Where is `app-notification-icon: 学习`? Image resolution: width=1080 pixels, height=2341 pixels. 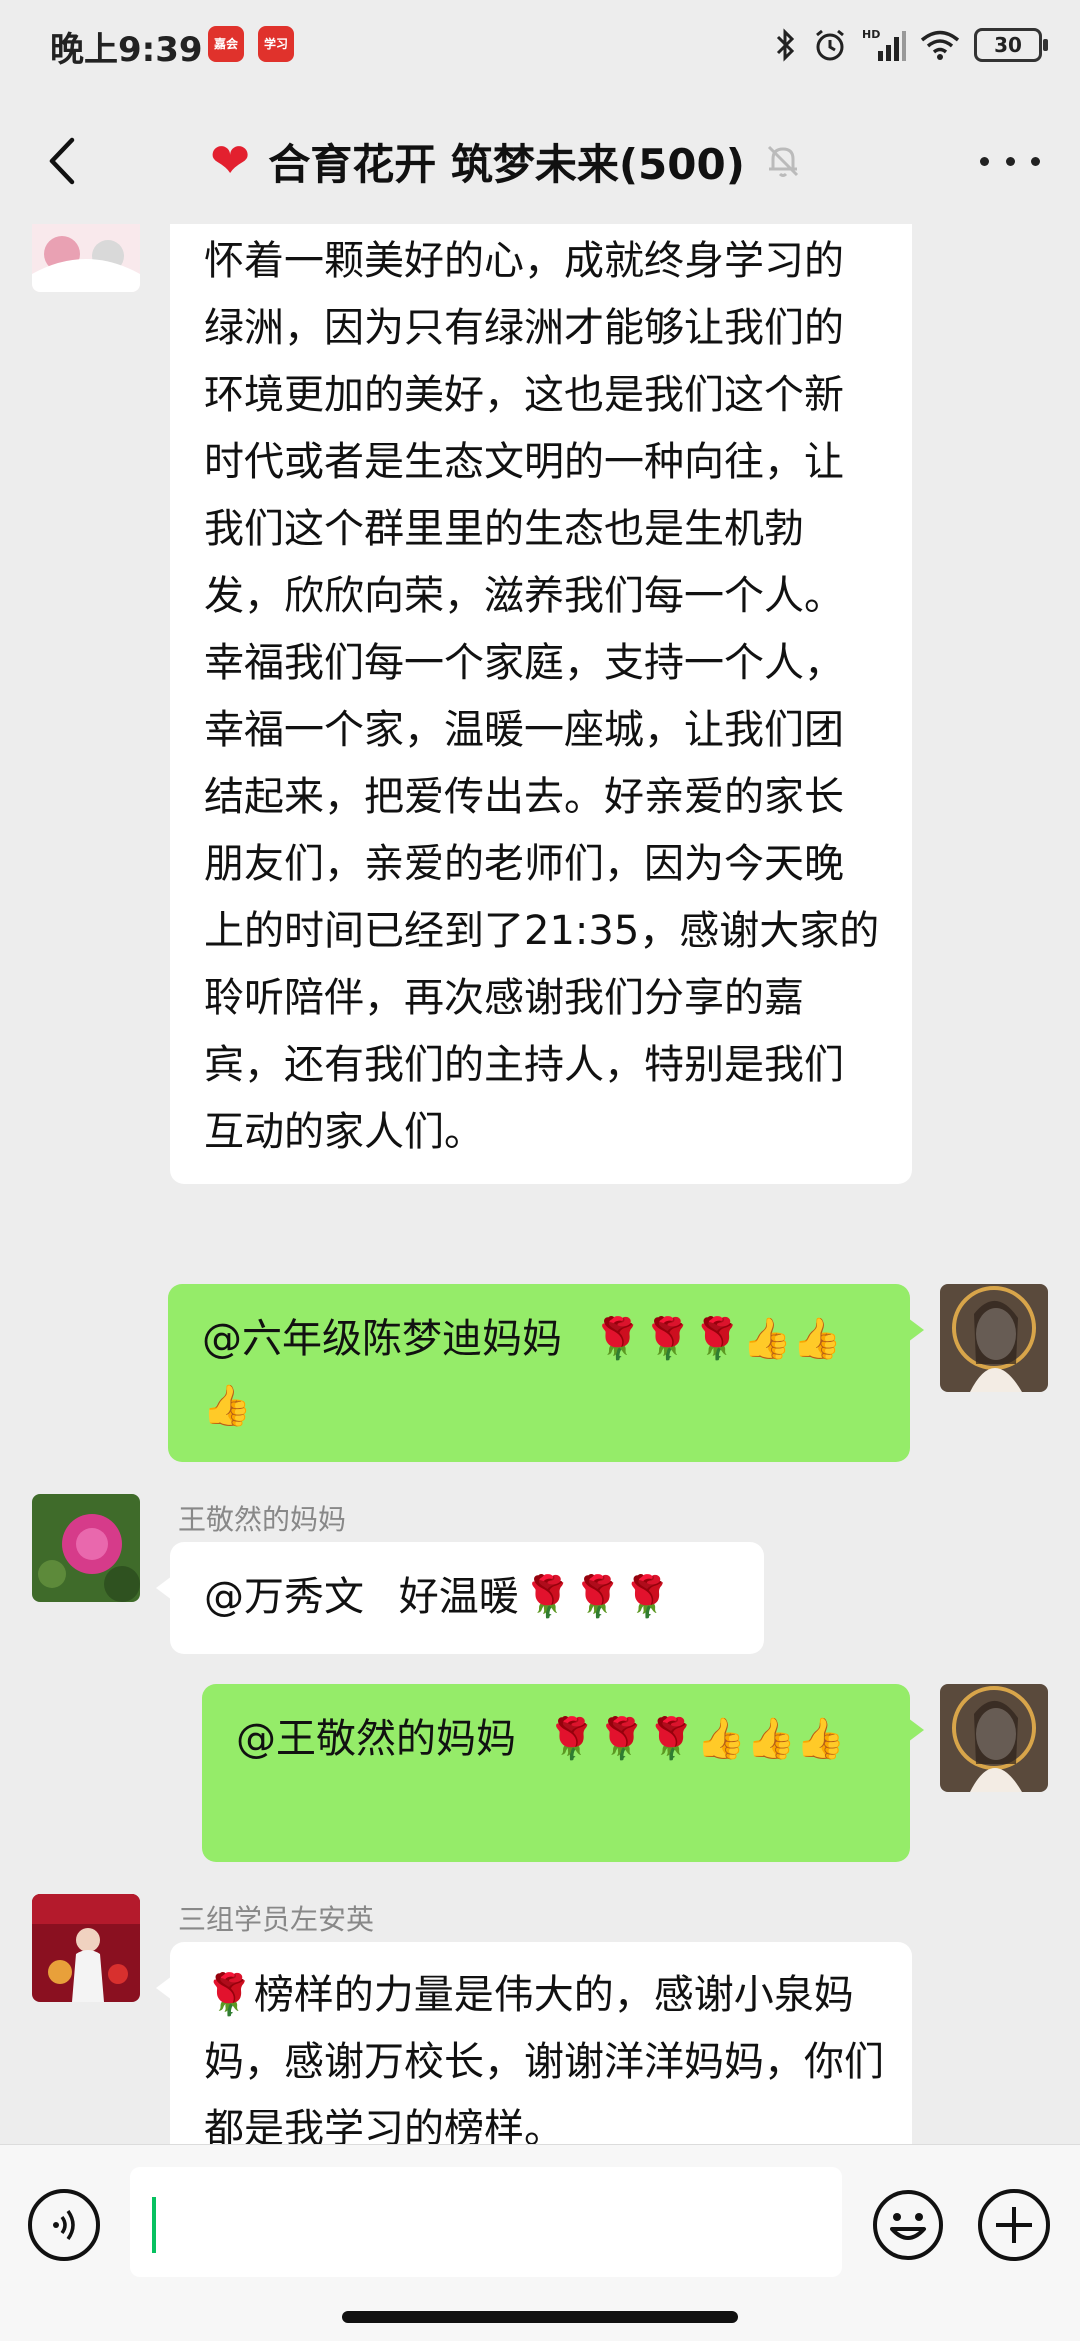
app-notification-icon: 学习 is located at coordinates (276, 44).